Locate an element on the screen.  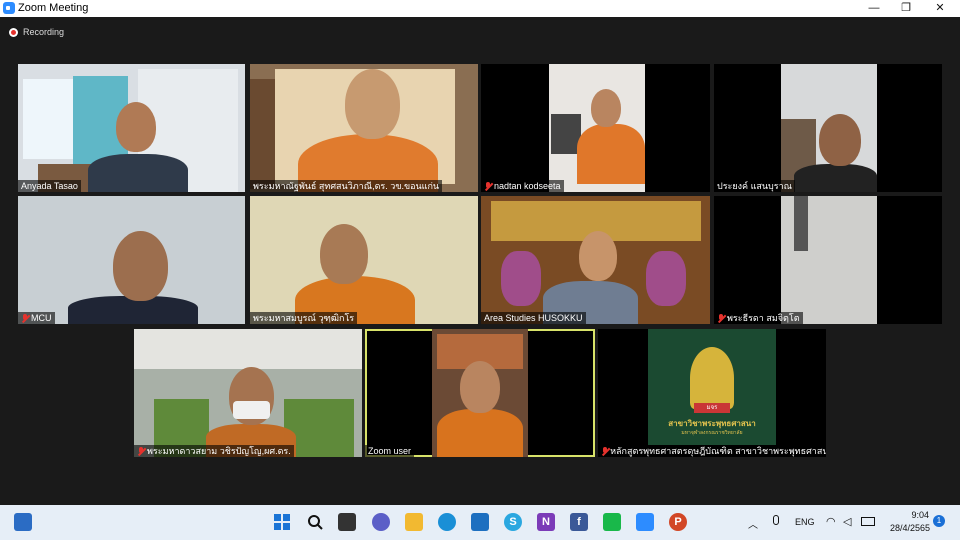
wifi-icon: ◠ is located at coordinates (831, 521).